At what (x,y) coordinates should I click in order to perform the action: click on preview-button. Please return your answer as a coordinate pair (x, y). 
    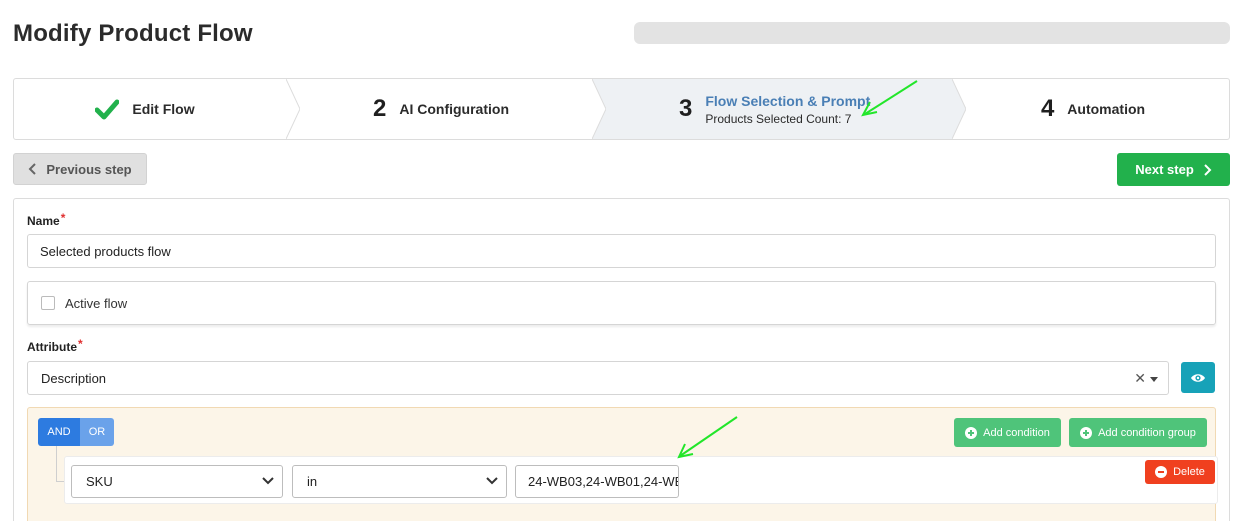
    Looking at the image, I should click on (1198, 377).